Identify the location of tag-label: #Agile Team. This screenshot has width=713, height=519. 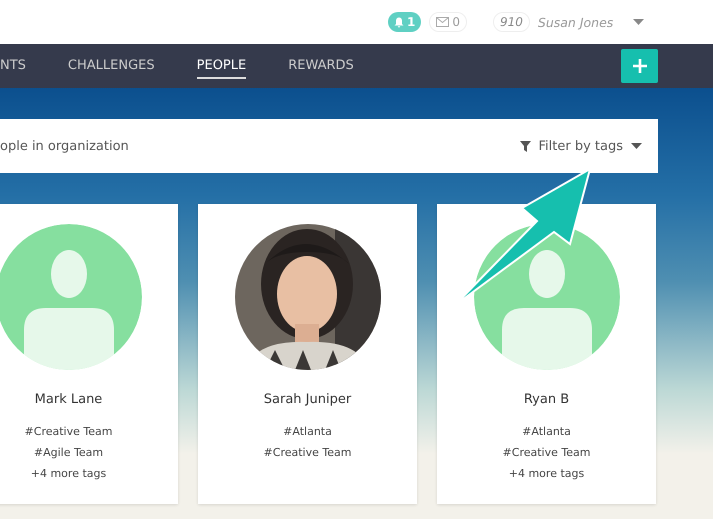
(69, 453).